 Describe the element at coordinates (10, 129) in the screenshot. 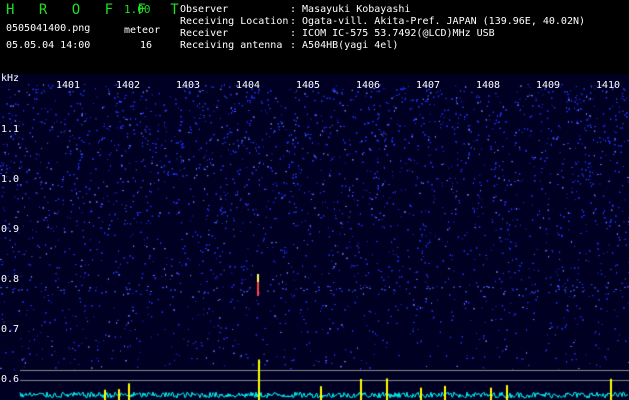

I see `y-tick-label: 1.1` at that location.